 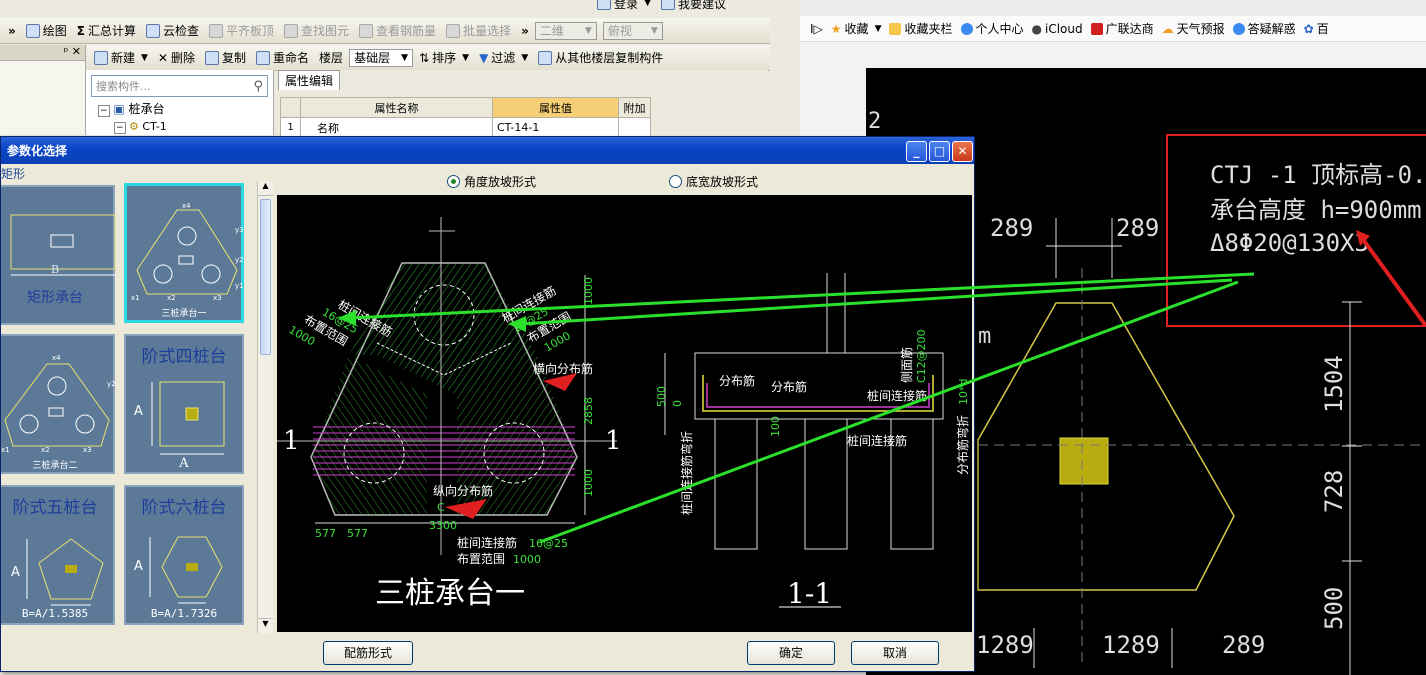 I want to click on close-button: ✕, so click(x=962, y=151).